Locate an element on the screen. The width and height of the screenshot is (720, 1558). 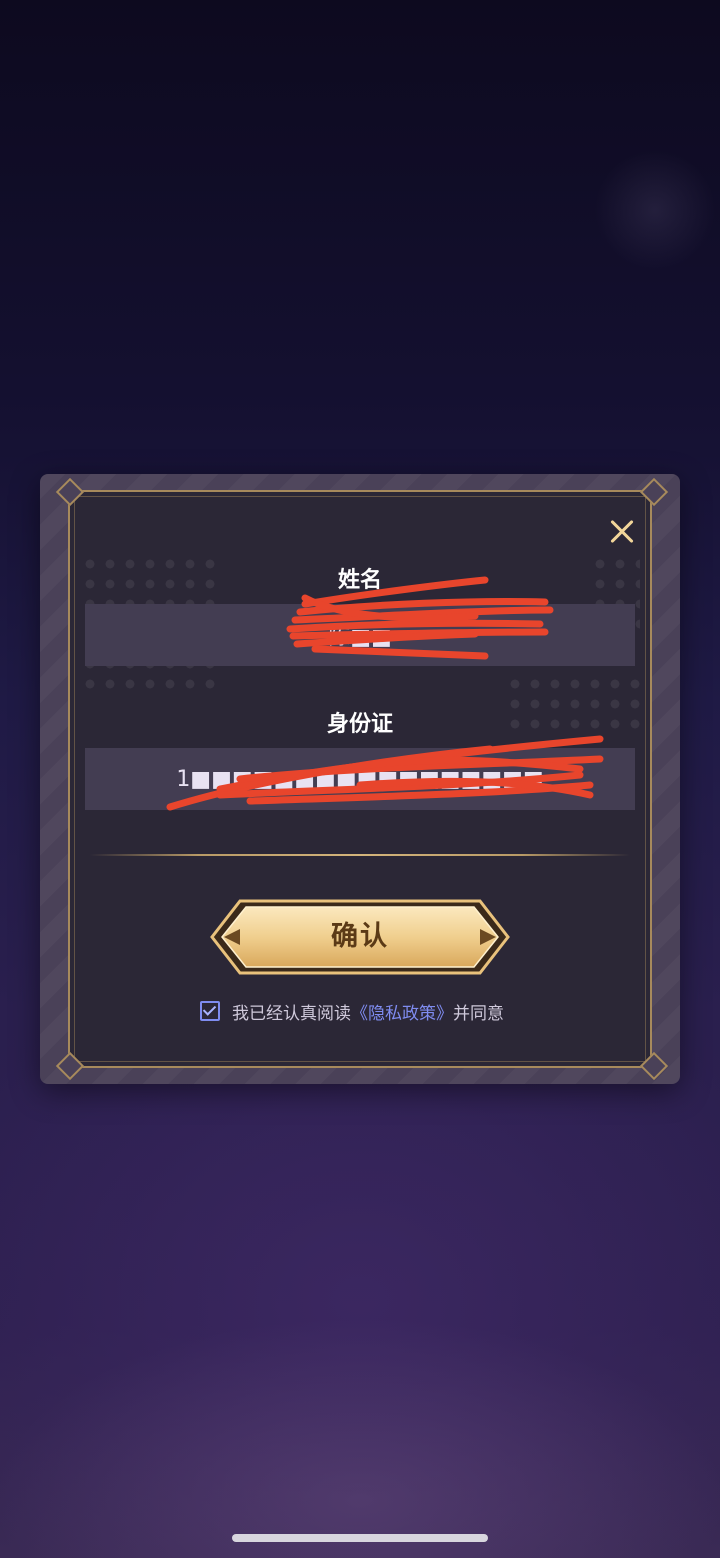
id-card-input is located at coordinates (360, 779).